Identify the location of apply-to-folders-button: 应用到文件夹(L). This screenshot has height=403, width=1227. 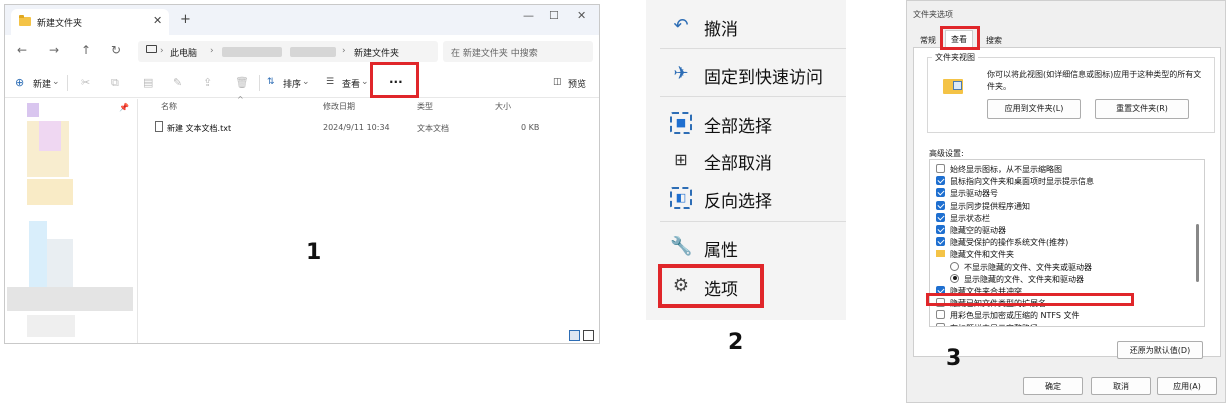
(1034, 109).